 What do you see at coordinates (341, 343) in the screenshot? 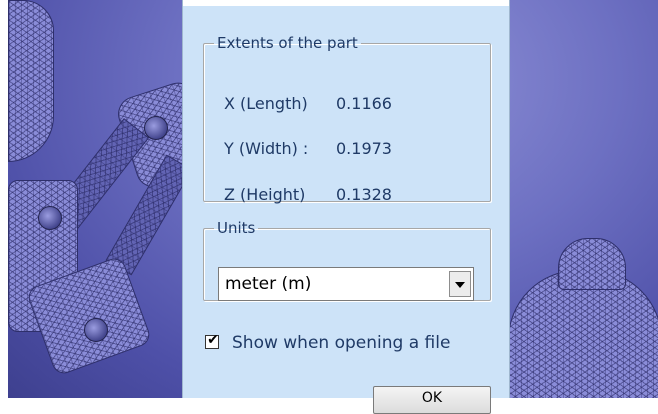
I see `show-on-open-label: Show when opening a file` at bounding box center [341, 343].